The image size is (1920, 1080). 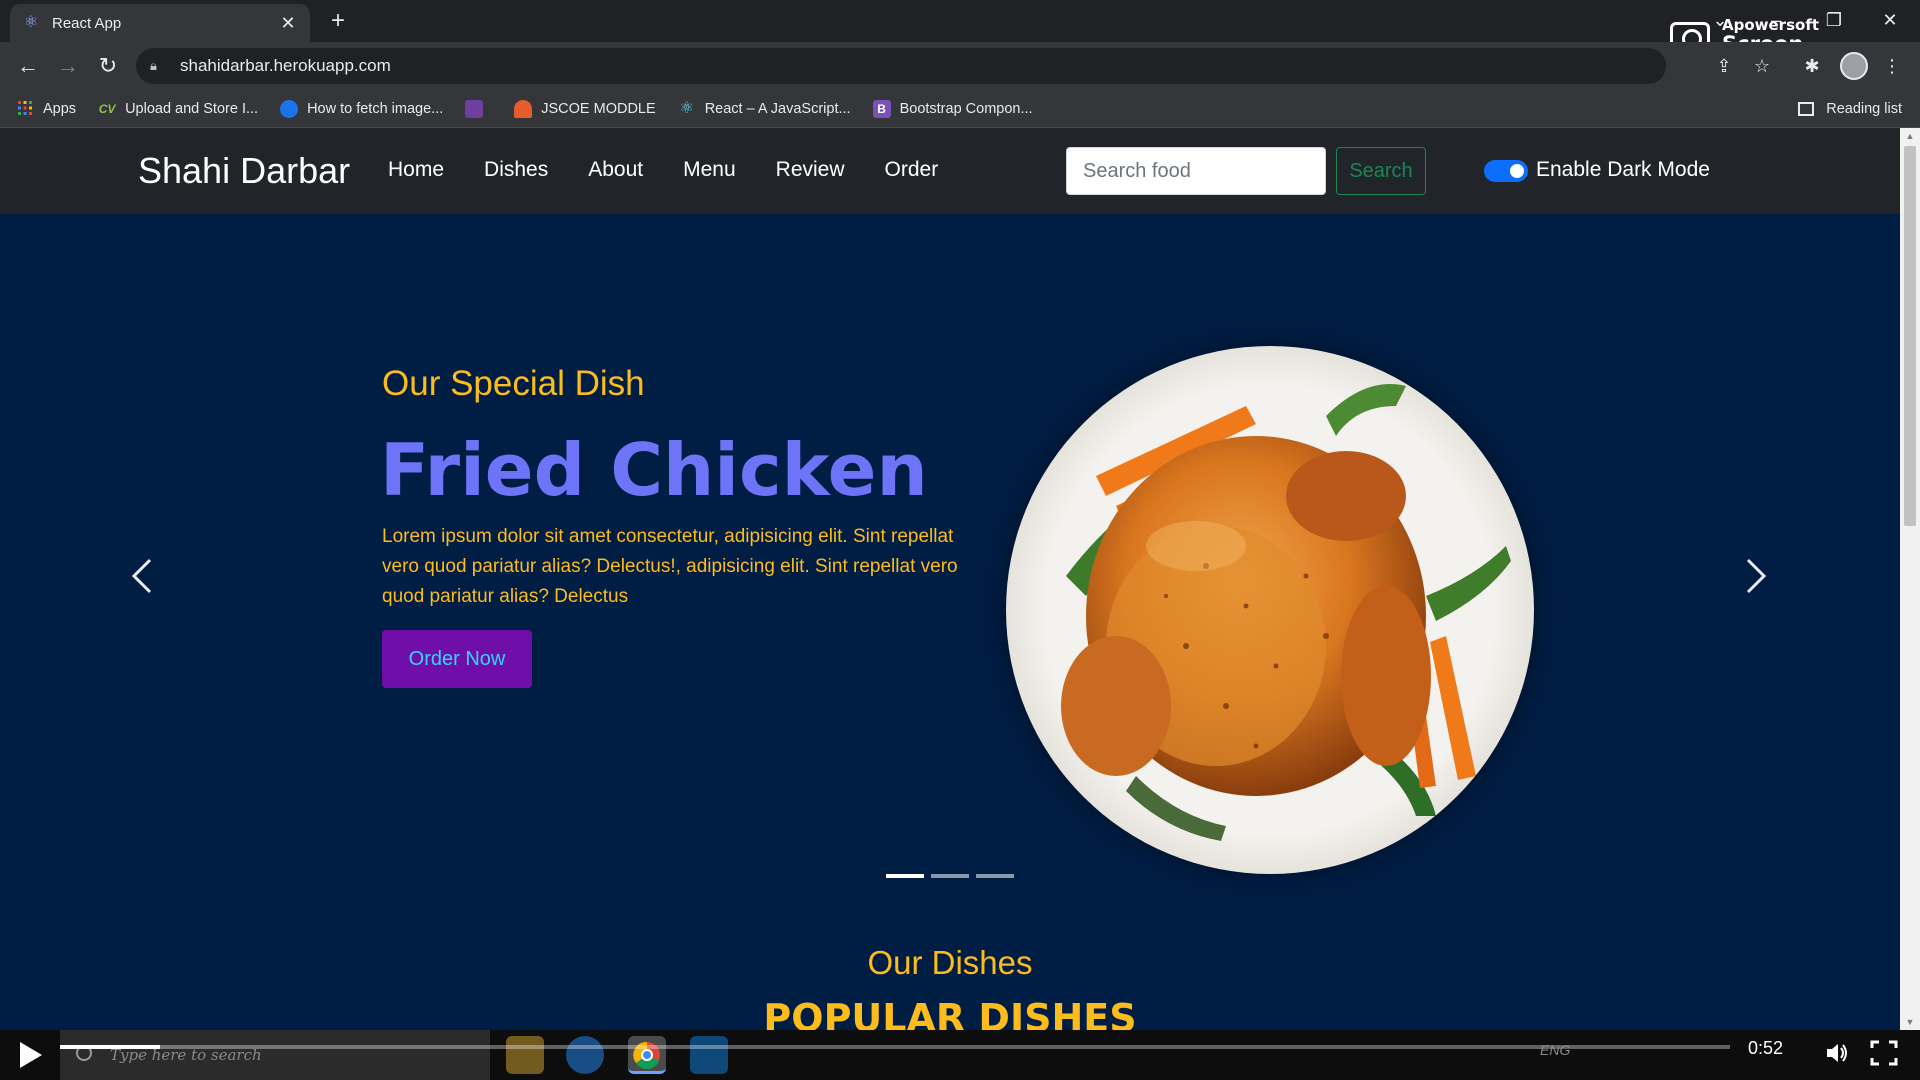 What do you see at coordinates (338, 22) in the screenshot?
I see `new-tab-button: +` at bounding box center [338, 22].